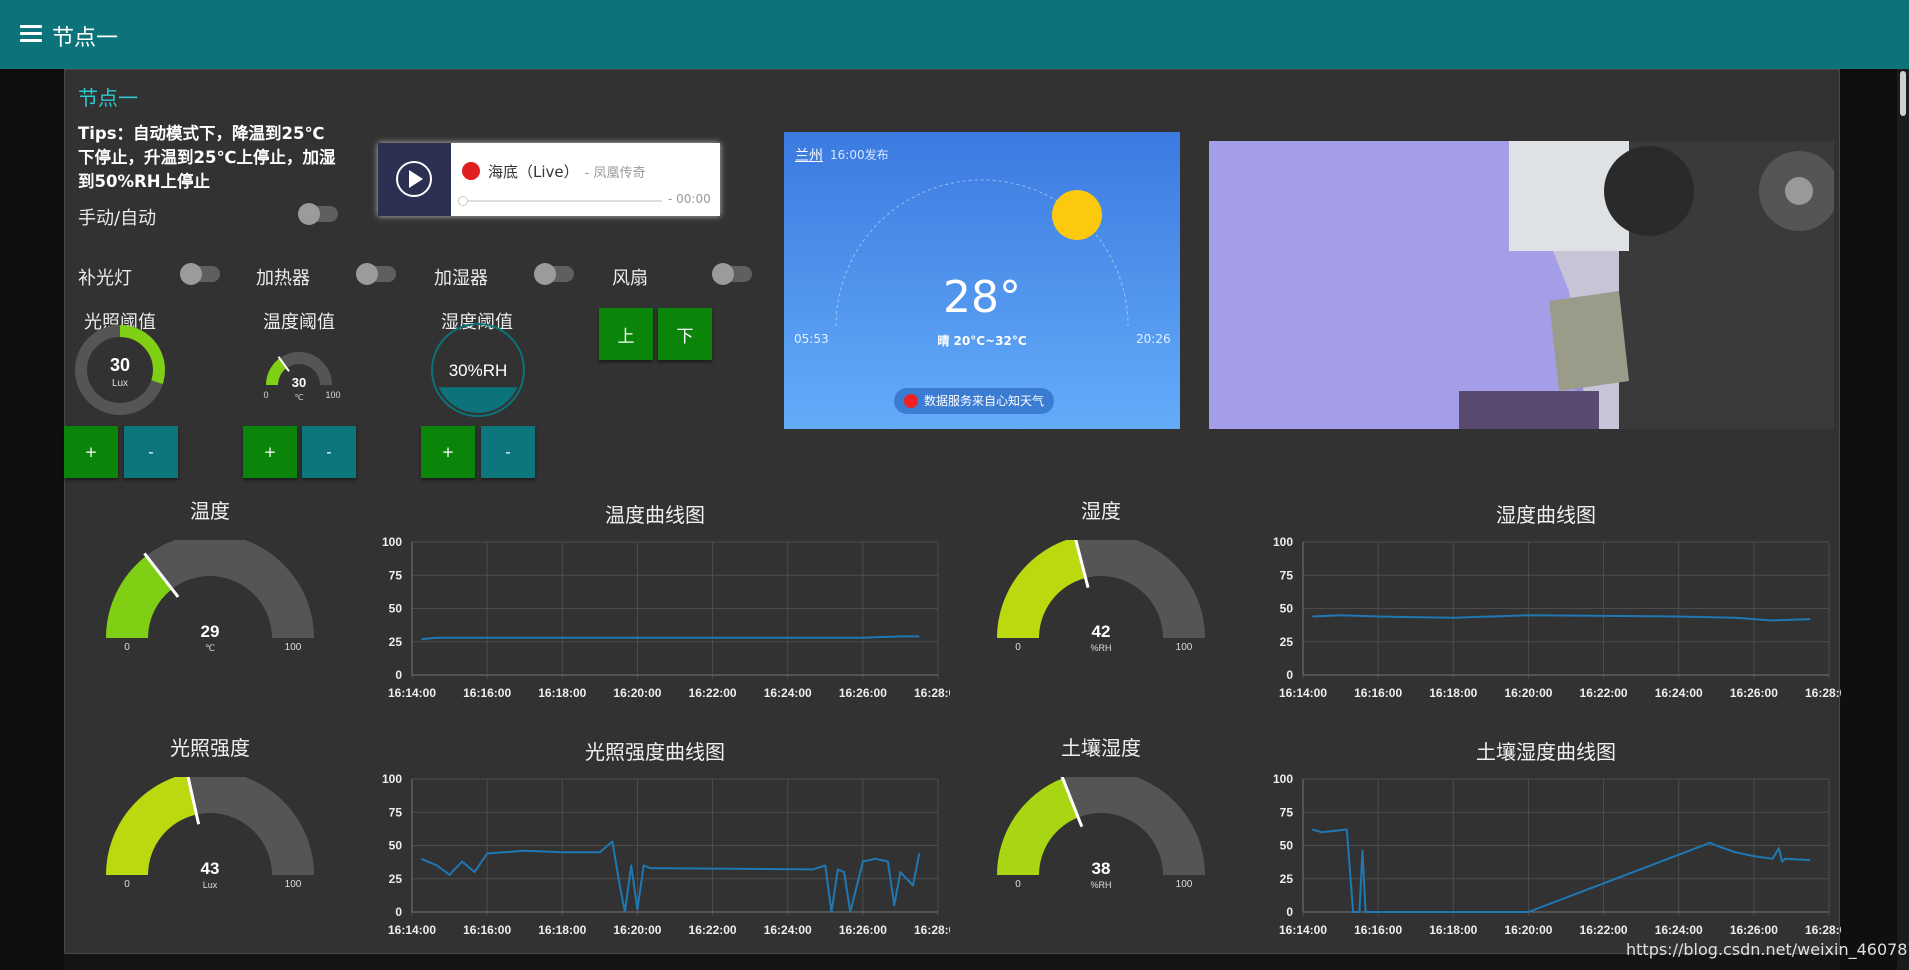 The width and height of the screenshot is (1909, 970). What do you see at coordinates (533, 172) in the screenshot?
I see `song-name: 海底（Live）` at bounding box center [533, 172].